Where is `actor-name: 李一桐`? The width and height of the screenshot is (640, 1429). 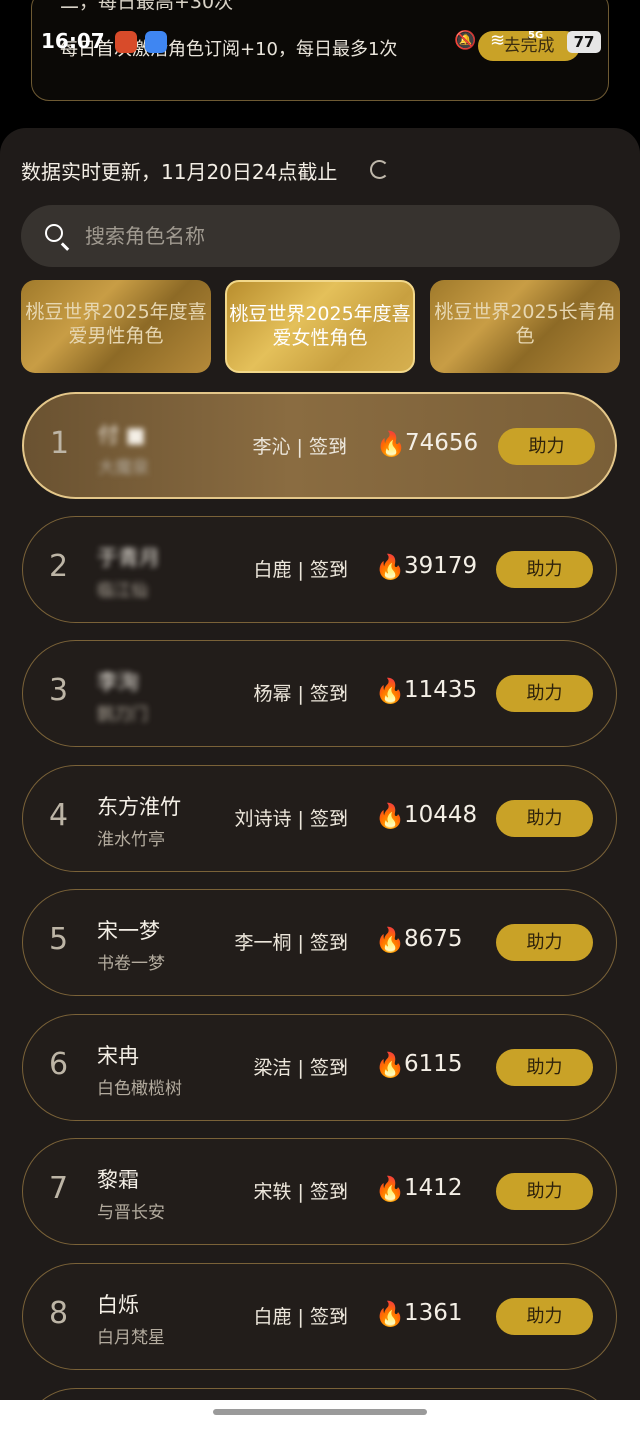 actor-name: 李一桐 is located at coordinates (263, 943).